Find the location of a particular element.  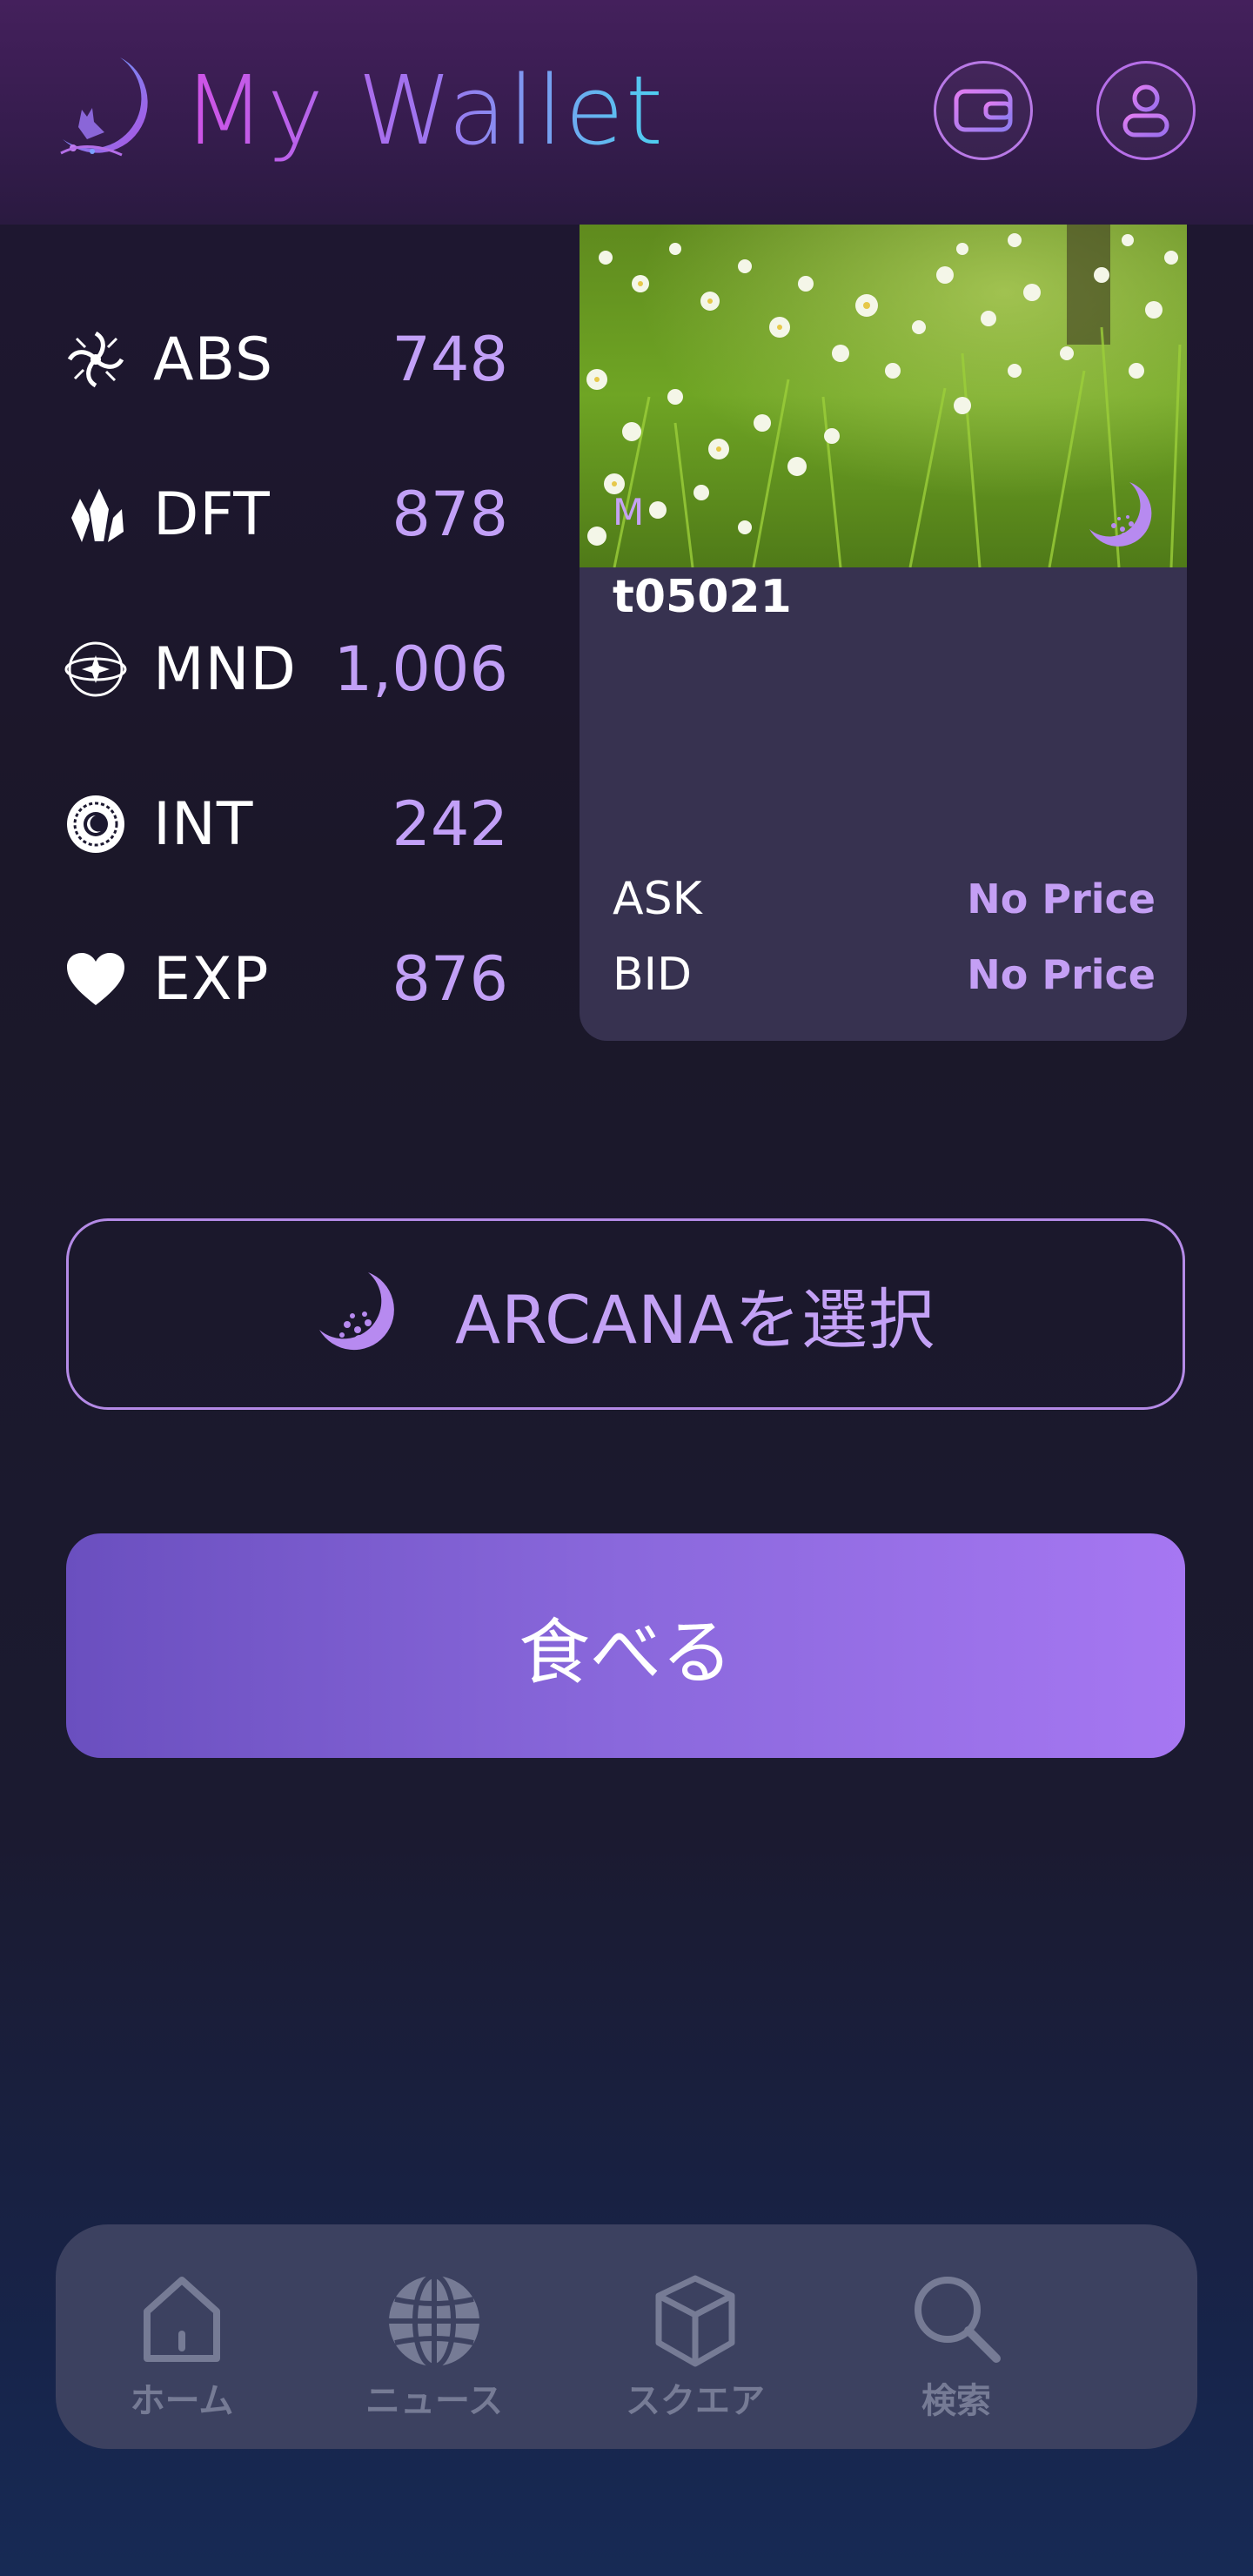

nav-item-home: ホーム is located at coordinates (182, 2337).